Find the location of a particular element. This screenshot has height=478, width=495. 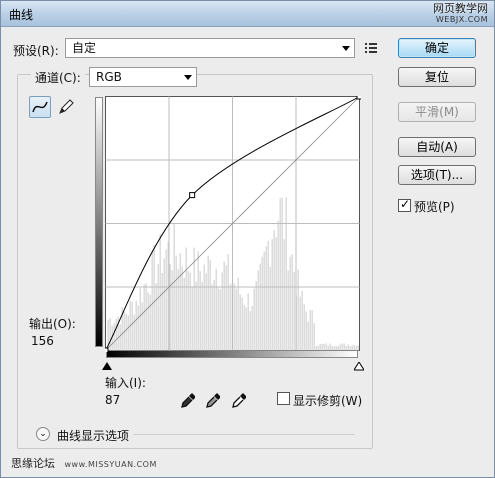

title-bar: 曲线 网页教学网 WEBJX.COM is located at coordinates (247, 14).